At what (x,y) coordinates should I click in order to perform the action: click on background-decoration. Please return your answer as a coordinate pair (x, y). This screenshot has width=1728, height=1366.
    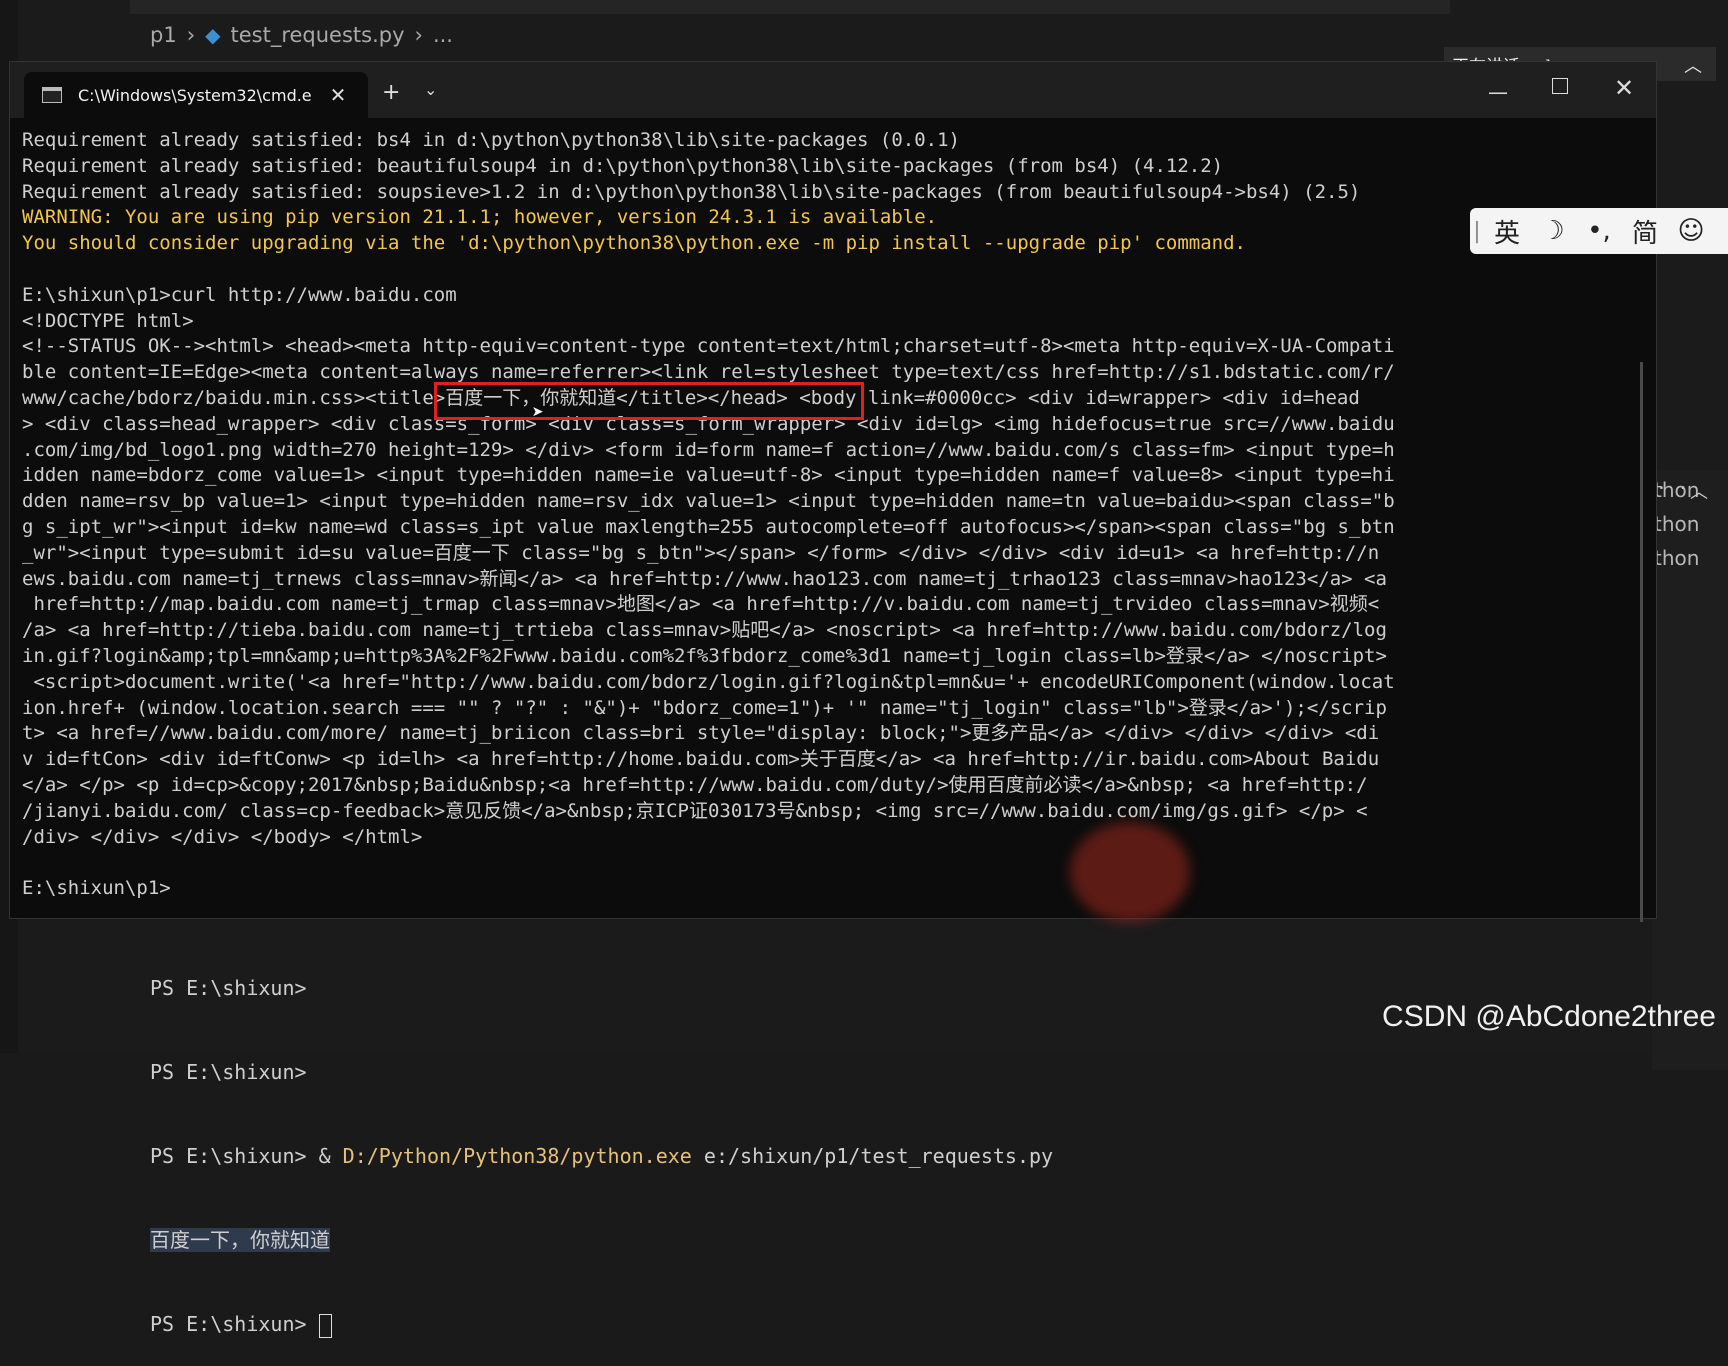
    Looking at the image, I should click on (1130, 872).